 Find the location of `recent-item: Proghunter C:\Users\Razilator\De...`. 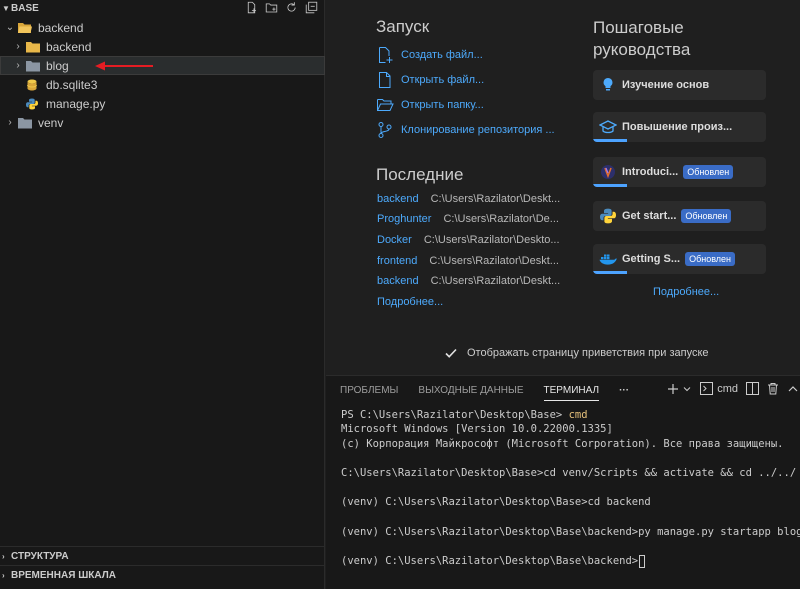

recent-item: Proghunter C:\Users\Razilator\De... is located at coordinates (468, 221).